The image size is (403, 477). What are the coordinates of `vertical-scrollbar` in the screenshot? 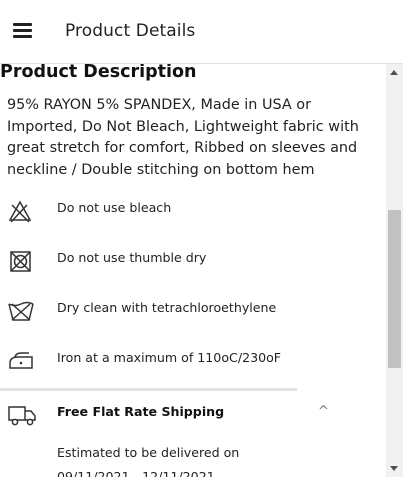 It's located at (394, 270).